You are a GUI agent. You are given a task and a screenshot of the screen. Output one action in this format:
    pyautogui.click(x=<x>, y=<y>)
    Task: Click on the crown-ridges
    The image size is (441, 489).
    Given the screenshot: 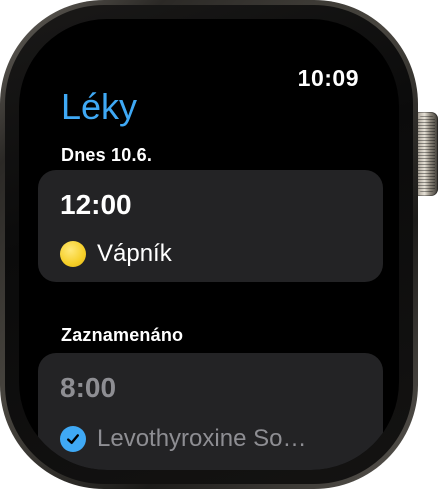 What is the action you would take?
    pyautogui.click(x=426, y=154)
    